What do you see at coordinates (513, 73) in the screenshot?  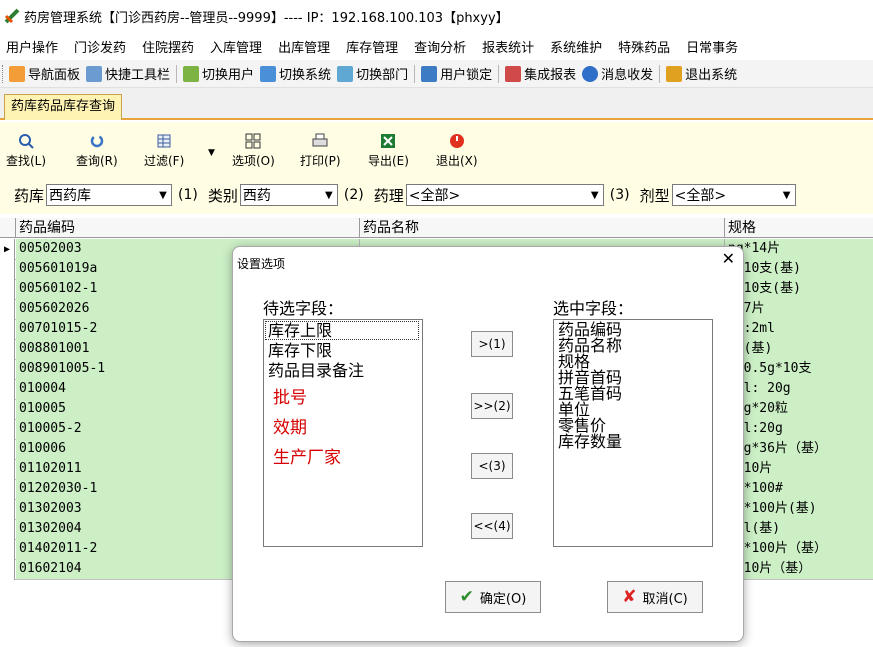 I see `integrated-report-icon` at bounding box center [513, 73].